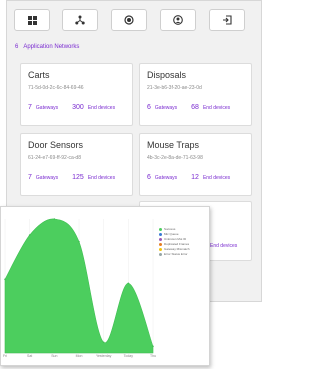 The image size is (320, 369). What do you see at coordinates (195, 107) in the screenshot?
I see `devices-count: 68` at bounding box center [195, 107].